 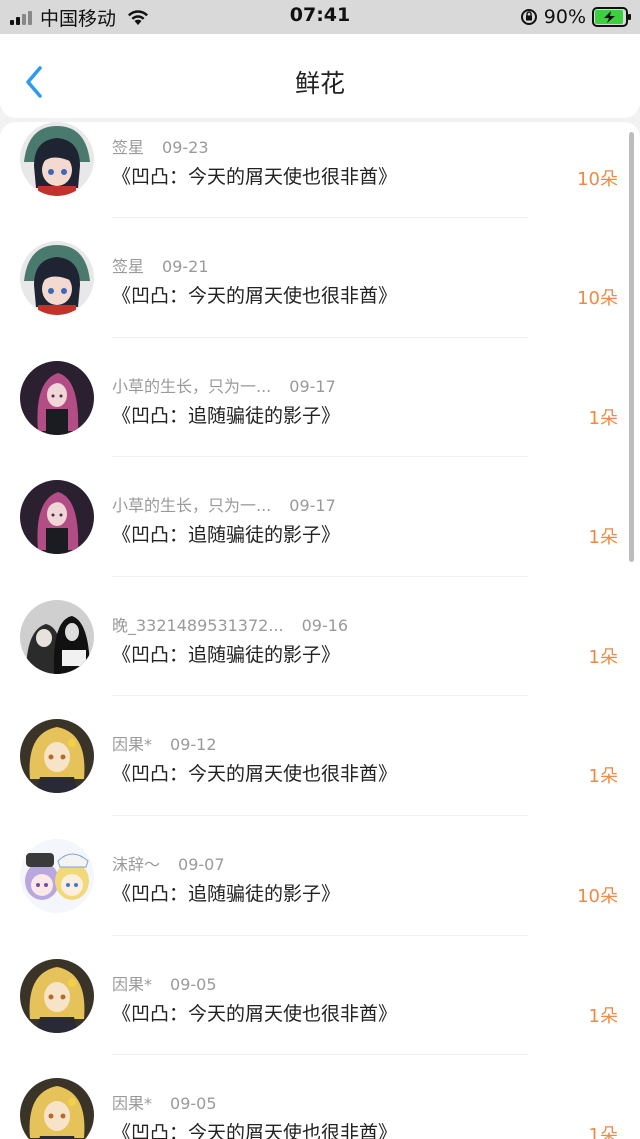 What do you see at coordinates (320, 756) in the screenshot?
I see `list-item: 因果* 09-12 《凹凸：今天的屑天使也很非酋》 1朵` at bounding box center [320, 756].